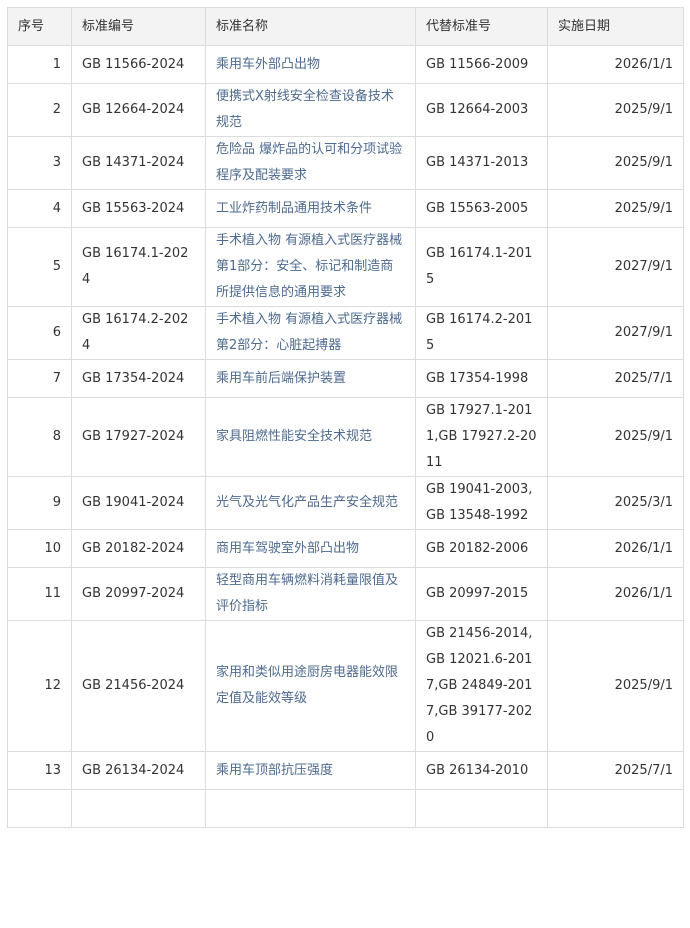 The height and width of the screenshot is (928, 690). I want to click on cell-code: GB 17354-2024, so click(138, 378).